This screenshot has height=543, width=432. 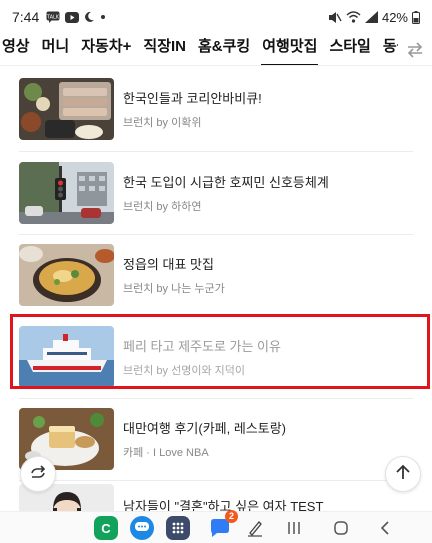 What do you see at coordinates (226, 181) in the screenshot?
I see `article-title: 한국 도입이 시급한 호찌민 신호등체계` at bounding box center [226, 181].